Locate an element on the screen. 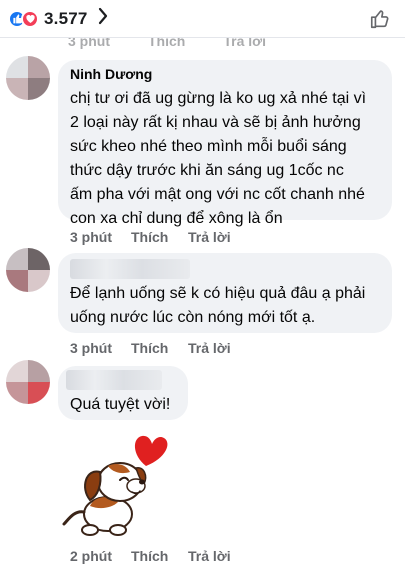 Image resolution: width=405 pixels, height=576 pixels. love-reaction-icon is located at coordinates (30, 18).